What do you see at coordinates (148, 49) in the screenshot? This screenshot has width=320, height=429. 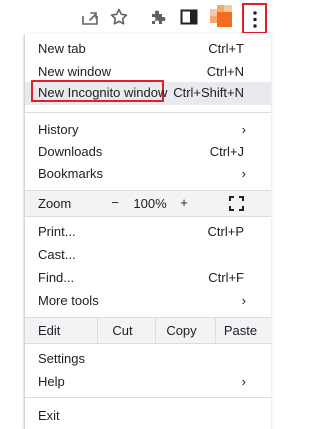 I see `menu-item-new-tab: New tab Ctrl+T` at bounding box center [148, 49].